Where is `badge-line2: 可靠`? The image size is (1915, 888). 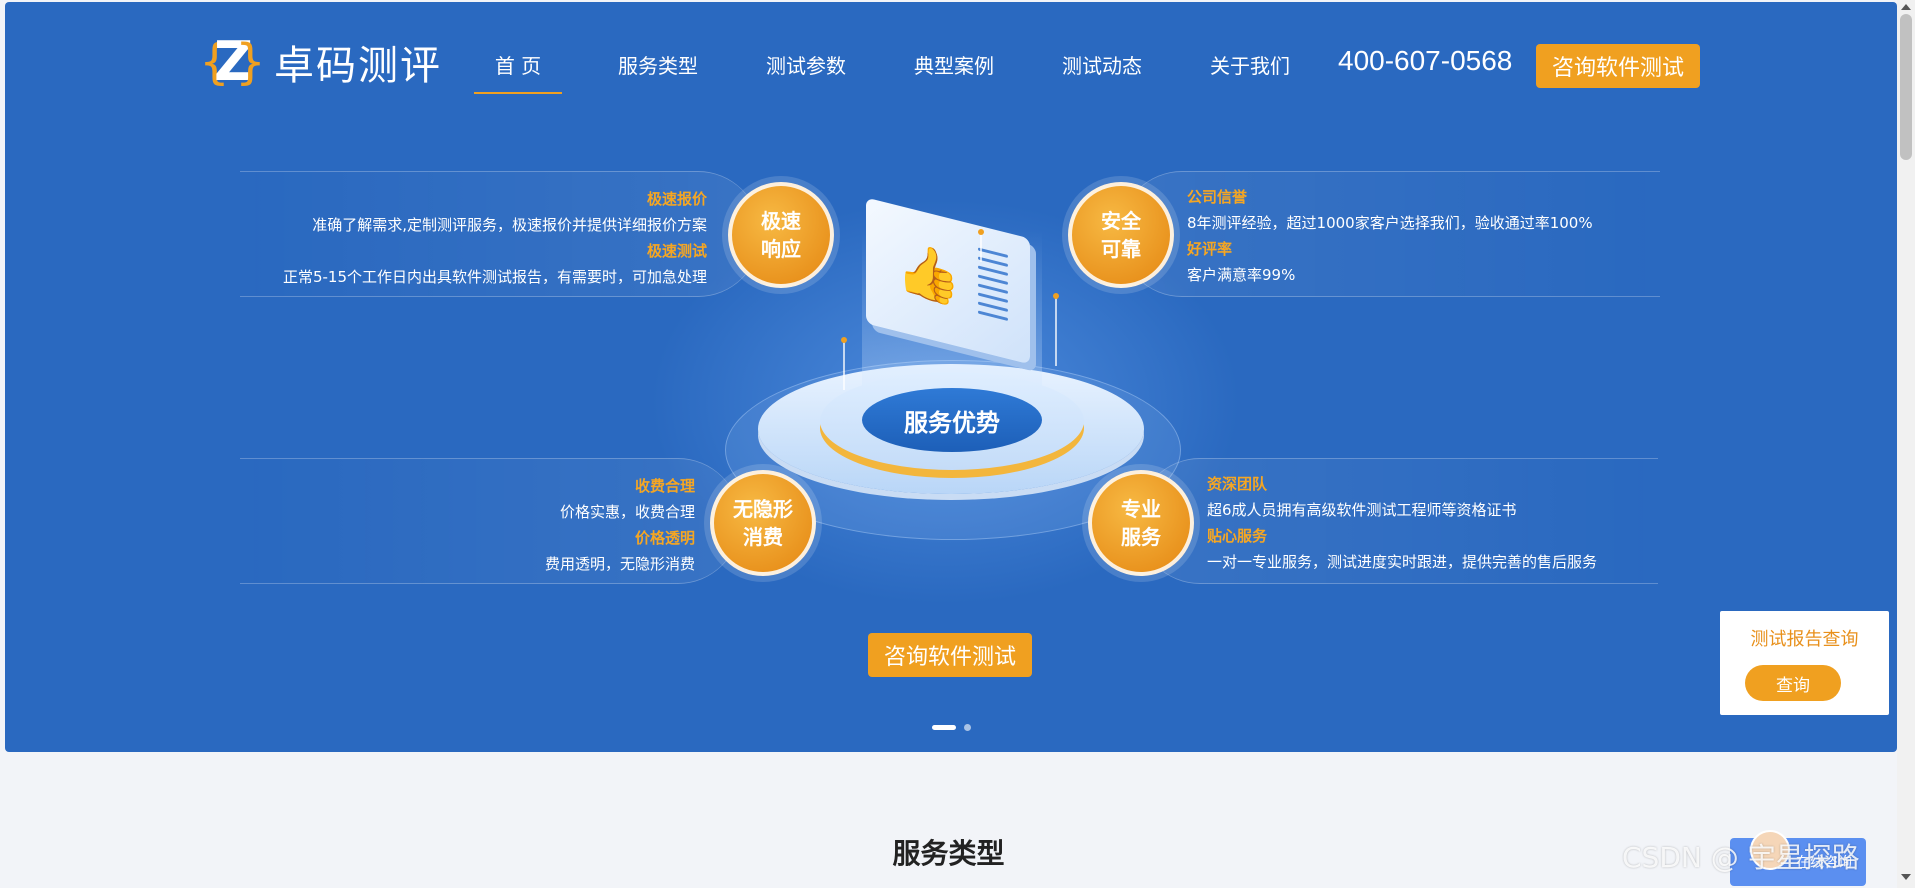 badge-line2: 可靠 is located at coordinates (1121, 249).